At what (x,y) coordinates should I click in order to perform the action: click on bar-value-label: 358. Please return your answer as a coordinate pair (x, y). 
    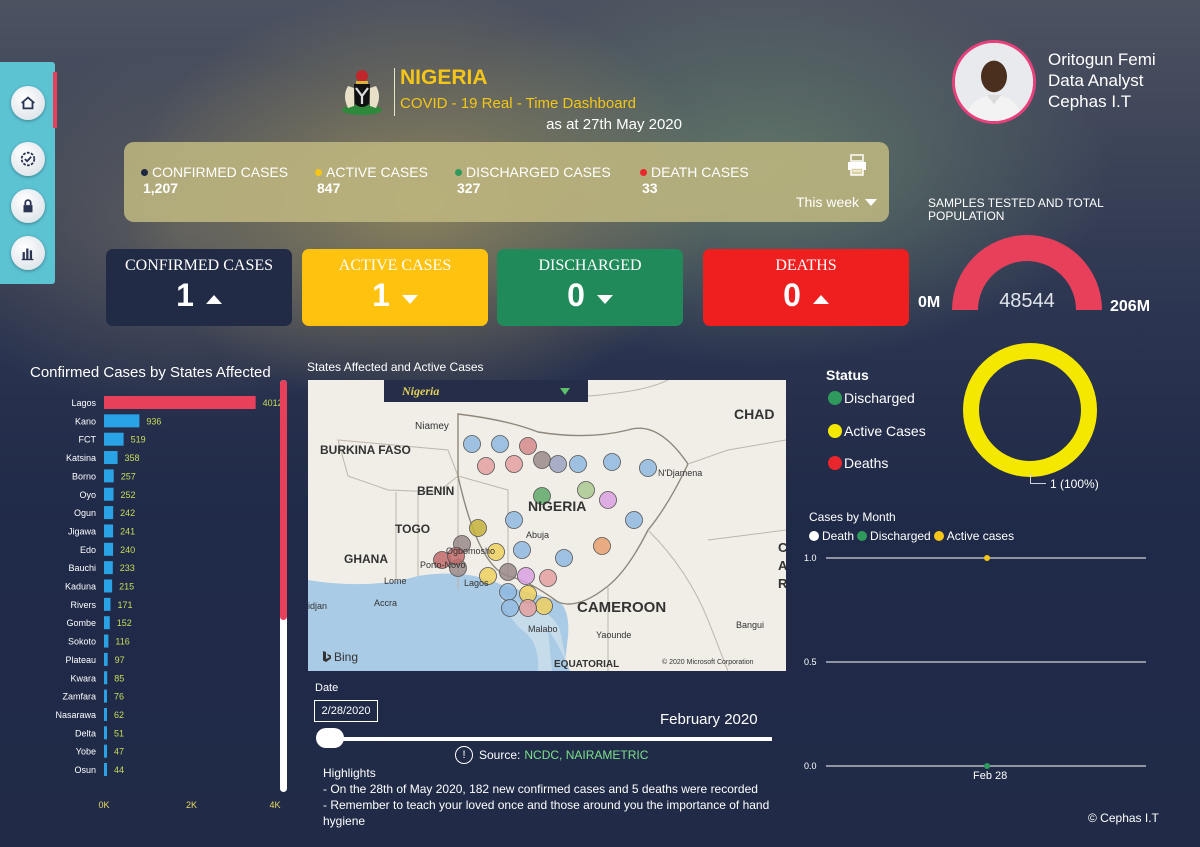
    Looking at the image, I should click on (132, 458).